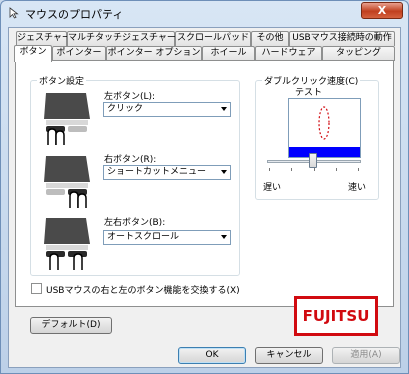 This screenshot has height=374, width=409. What do you see at coordinates (204, 13) in the screenshot?
I see `title-bar: マウスのプロパティ X` at bounding box center [204, 13].